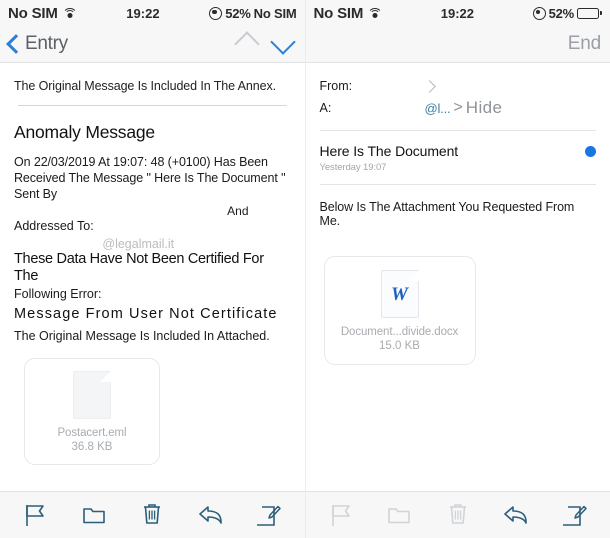  I want to click on from-label: From:, so click(336, 86).